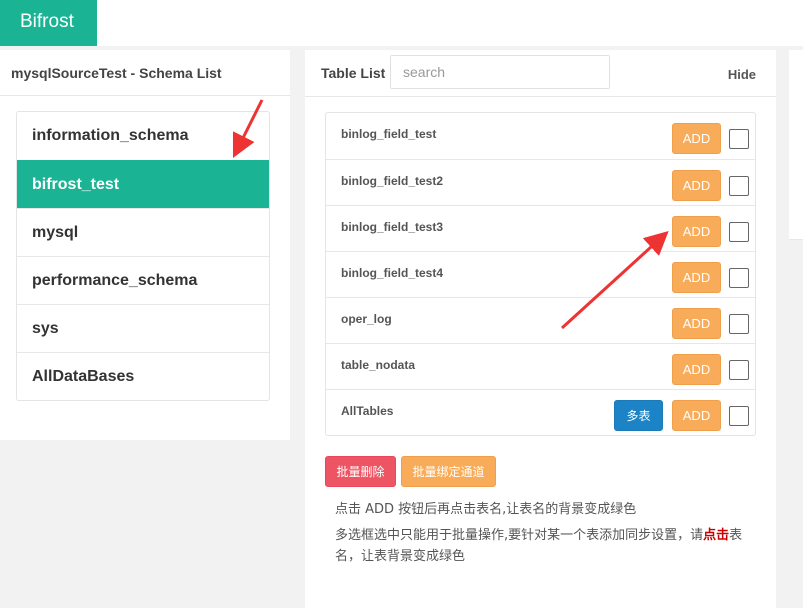 The image size is (803, 608). I want to click on multi-table-button: 多表, so click(638, 415).